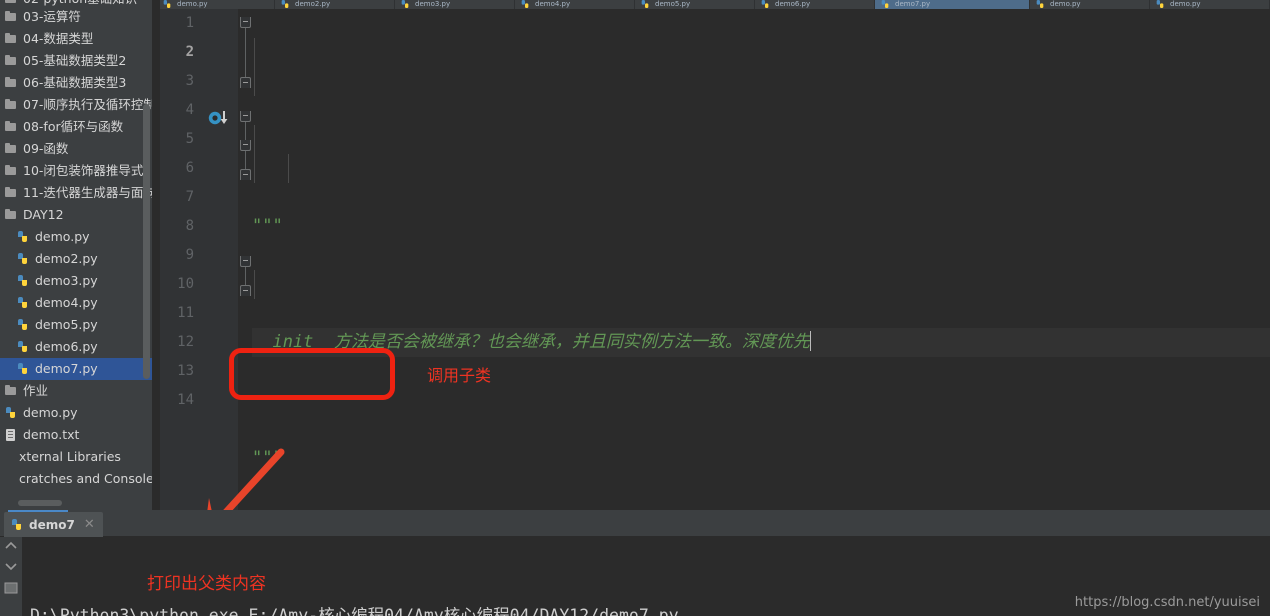  What do you see at coordinates (205, 259) in the screenshot?
I see `editor-gutter: 1 2 3 4 5 6 7 8 9 10 11 12 13 14` at bounding box center [205, 259].